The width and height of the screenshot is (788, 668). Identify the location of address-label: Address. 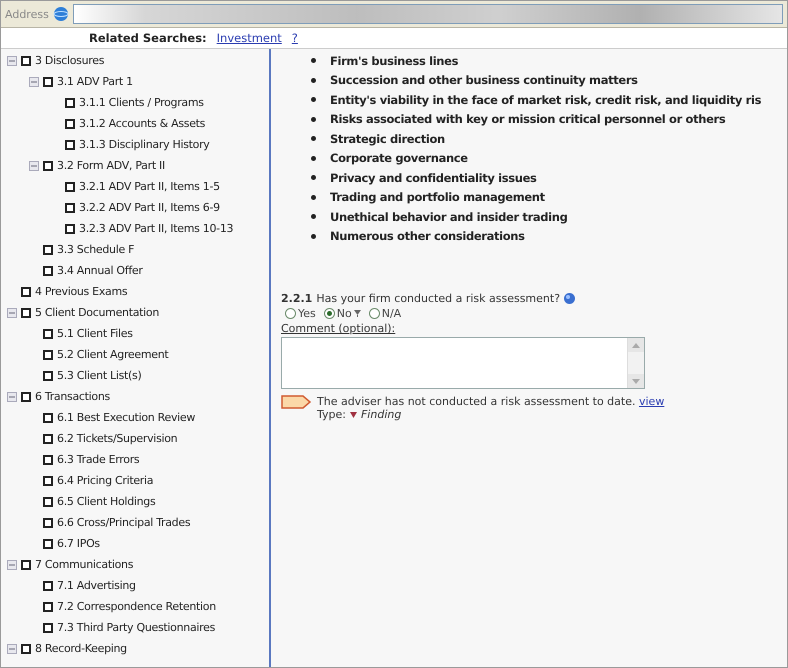
(27, 14).